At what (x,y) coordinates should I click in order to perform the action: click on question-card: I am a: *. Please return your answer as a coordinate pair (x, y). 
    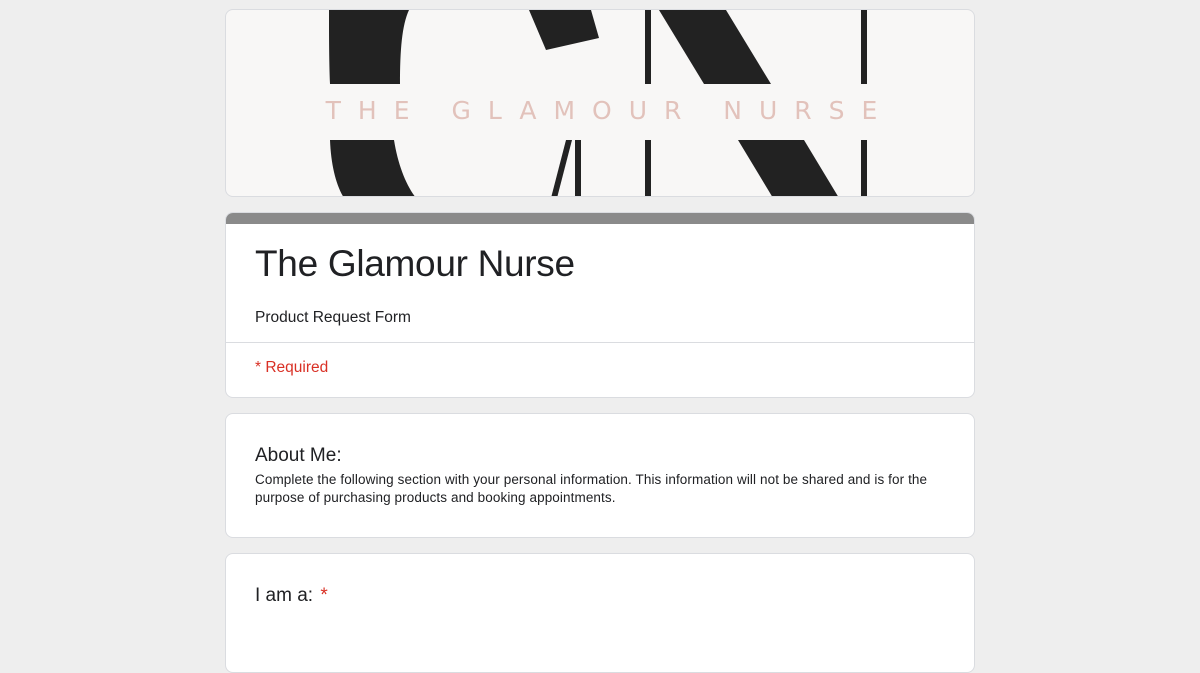
    Looking at the image, I should click on (600, 613).